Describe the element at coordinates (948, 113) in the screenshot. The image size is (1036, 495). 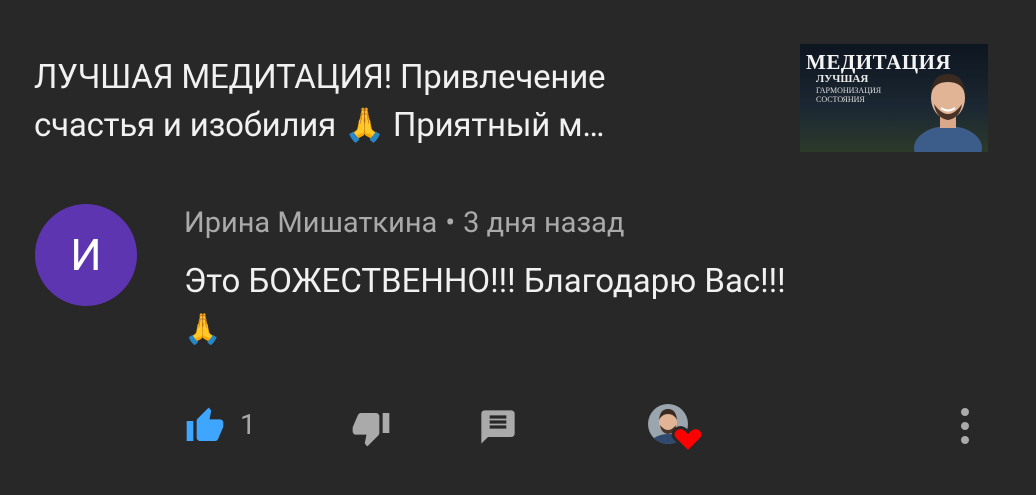
I see `thumbnail-person-image` at that location.